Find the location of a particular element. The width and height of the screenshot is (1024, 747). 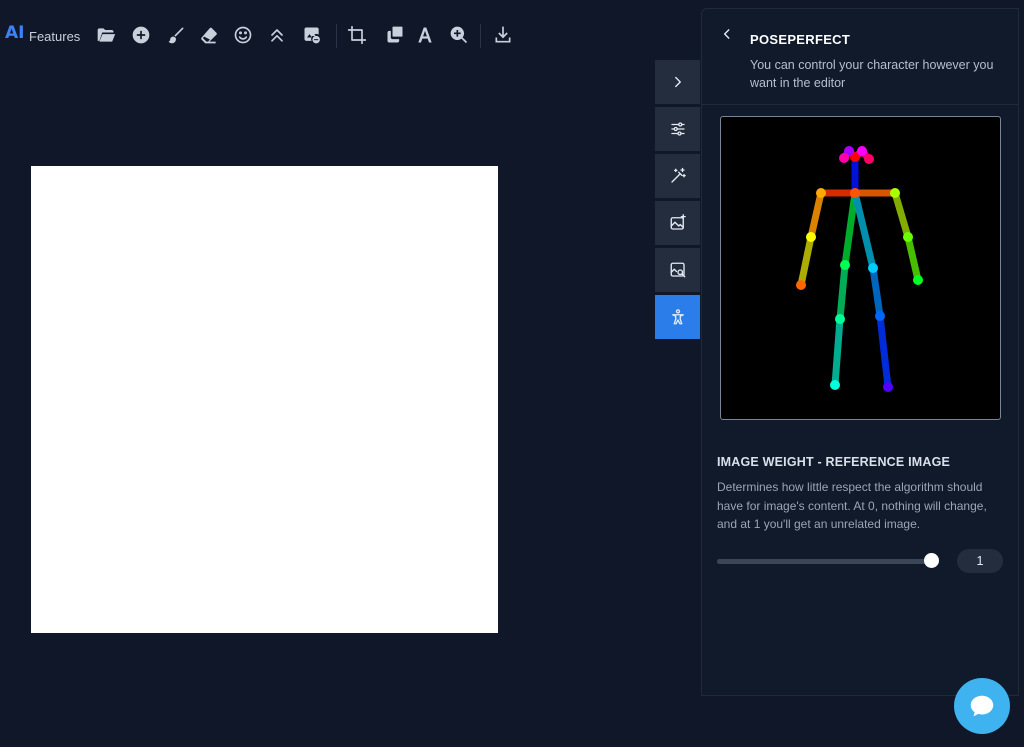

chevrons-up-icon is located at coordinates (277, 35).